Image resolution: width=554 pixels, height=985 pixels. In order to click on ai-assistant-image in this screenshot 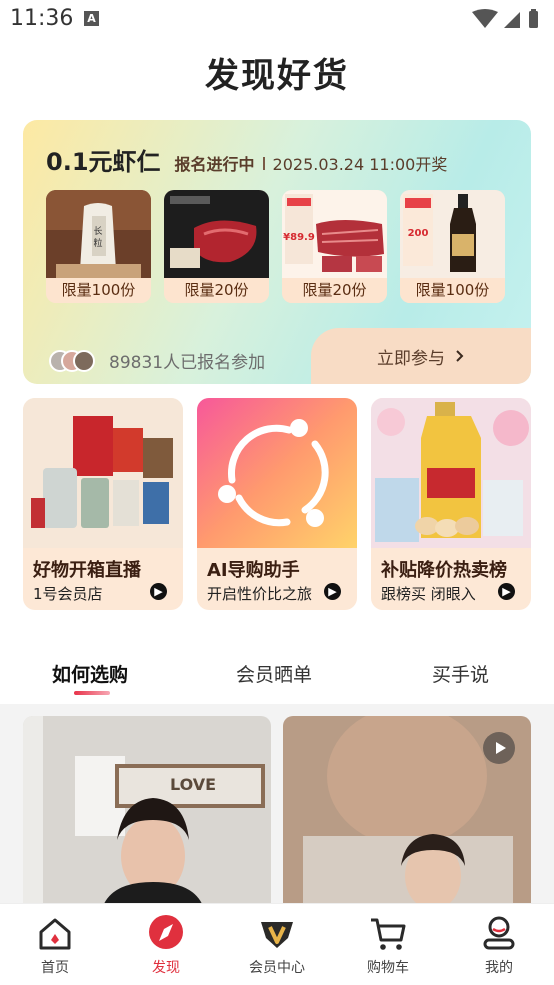, I will do `click(277, 473)`.